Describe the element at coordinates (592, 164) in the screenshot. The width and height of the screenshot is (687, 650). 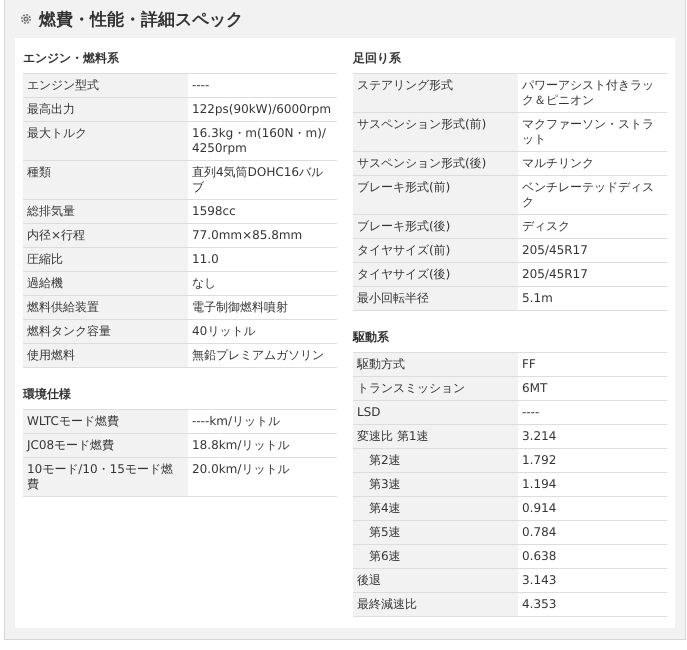
I see `spec-value: マルチリンク` at that location.